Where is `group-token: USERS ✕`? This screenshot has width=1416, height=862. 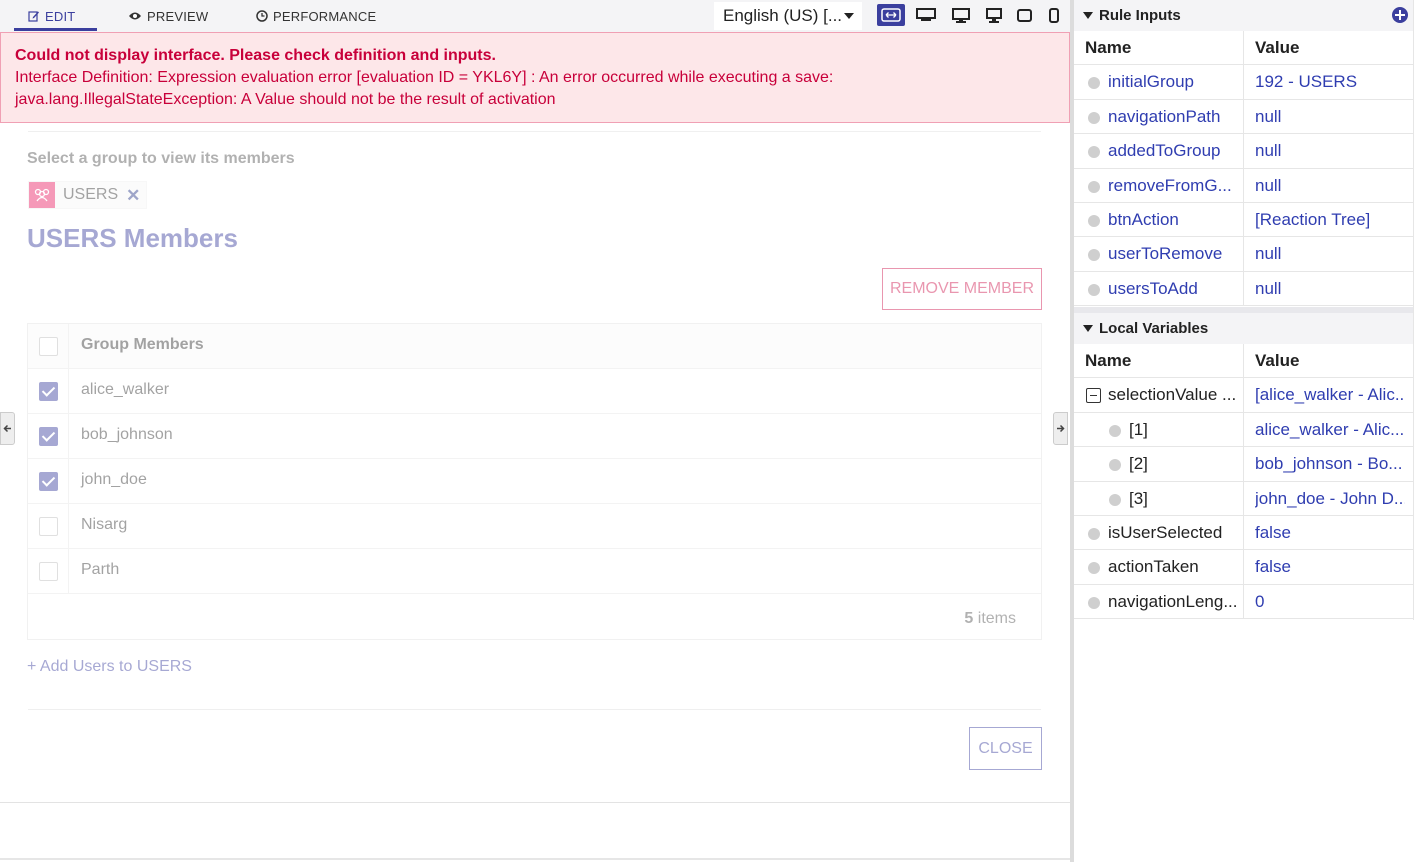
group-token: USERS ✕ is located at coordinates (88, 195).